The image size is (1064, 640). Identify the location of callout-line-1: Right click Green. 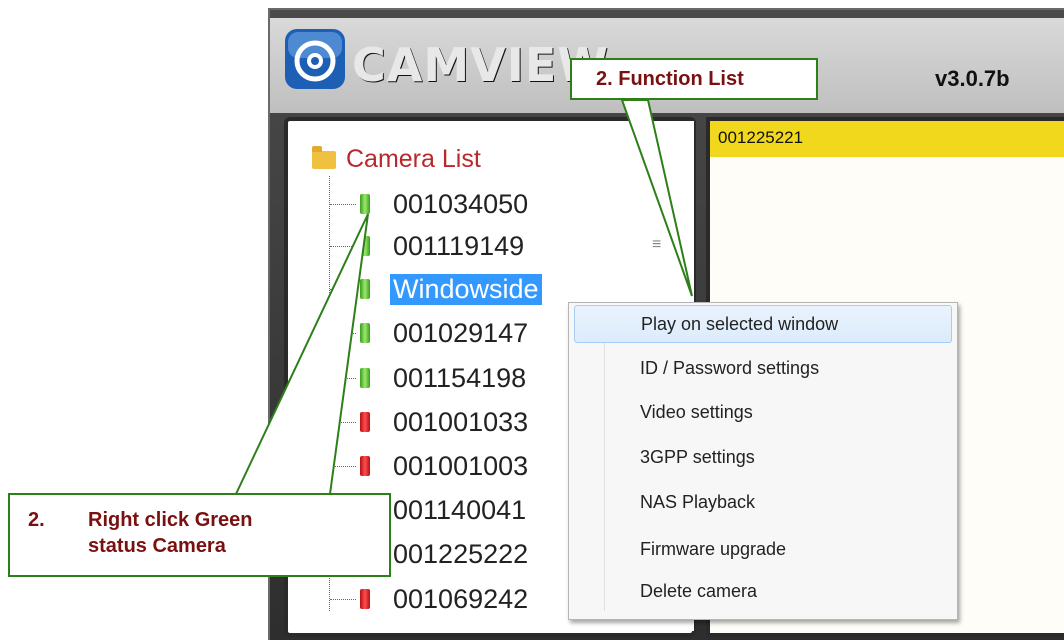
(170, 520).